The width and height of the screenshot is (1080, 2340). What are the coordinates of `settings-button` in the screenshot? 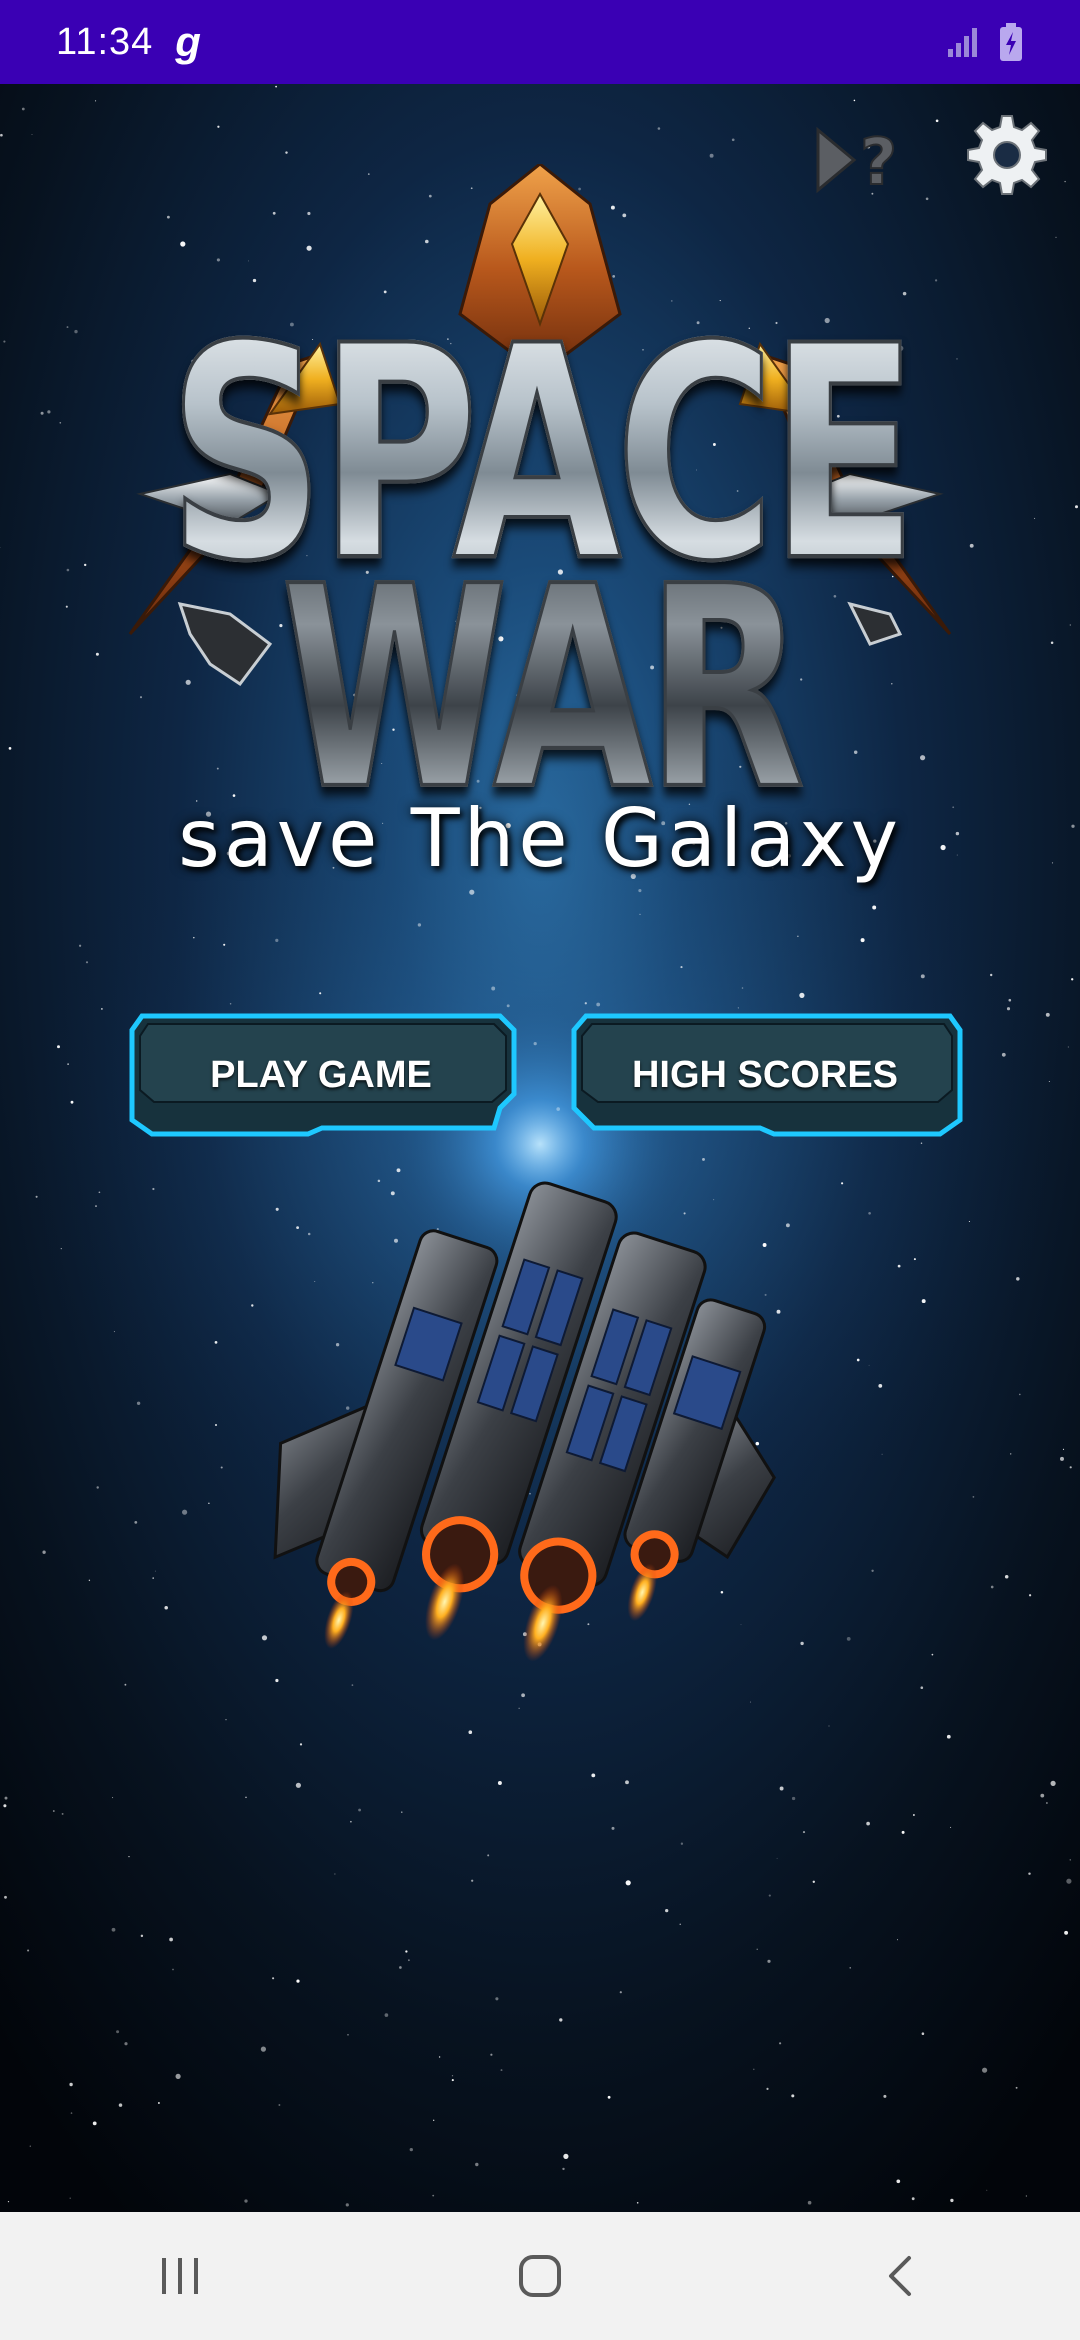 It's located at (1007, 157).